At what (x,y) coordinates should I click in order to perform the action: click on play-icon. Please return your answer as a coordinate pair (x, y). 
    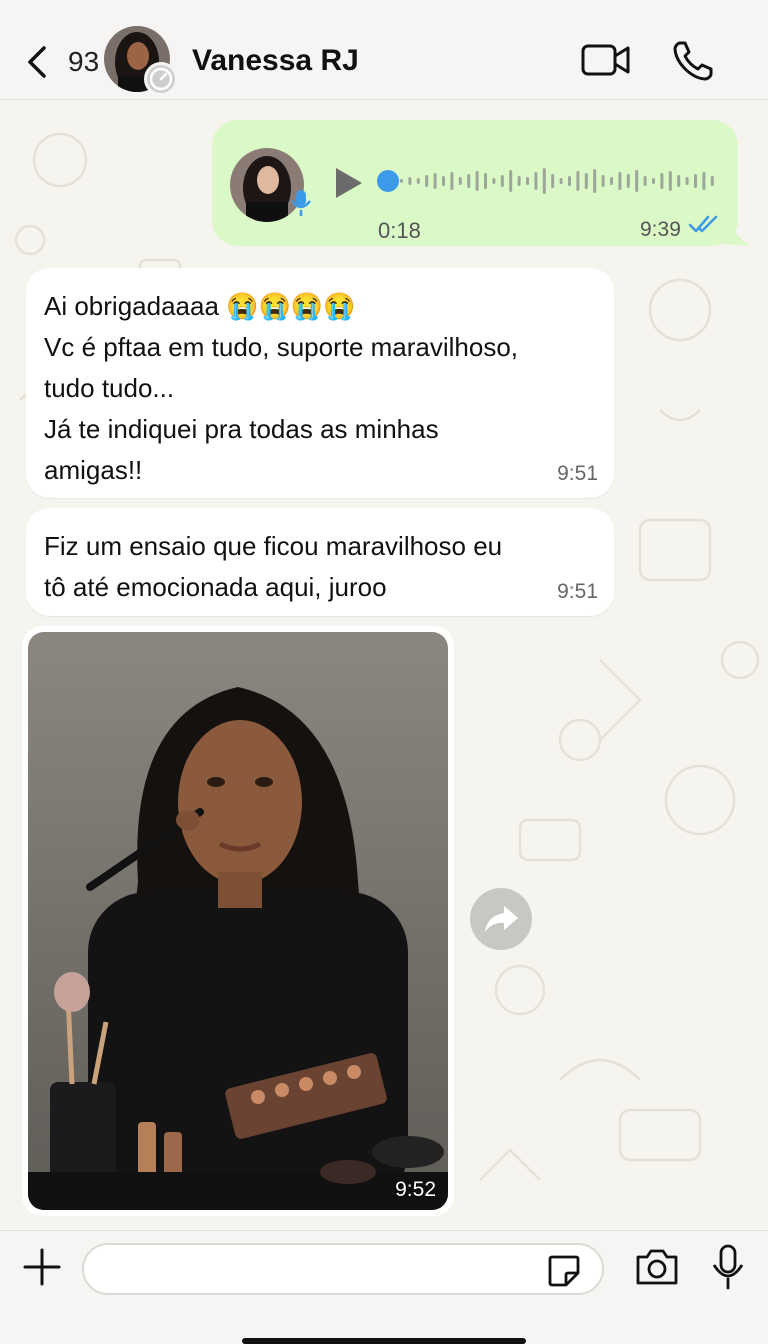
    Looking at the image, I should click on (349, 183).